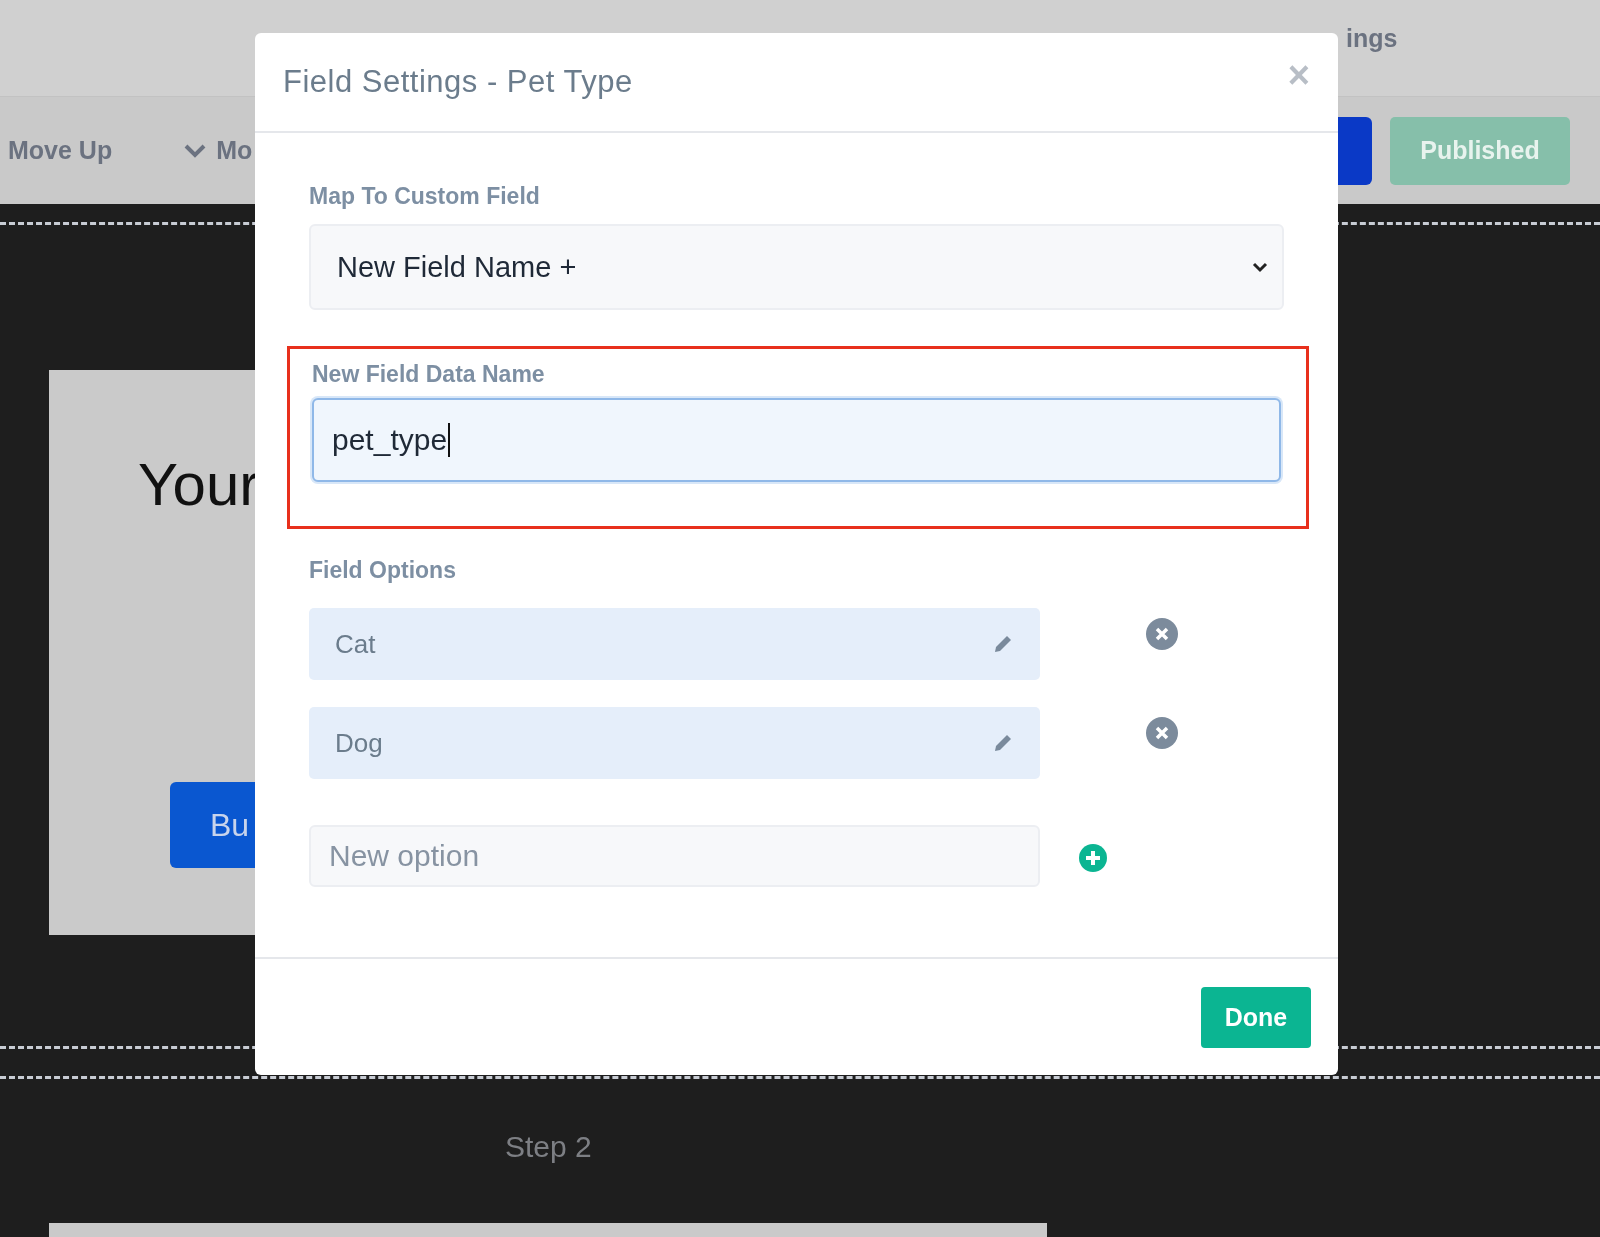 The width and height of the screenshot is (1600, 1237). Describe the element at coordinates (796, 440) in the screenshot. I see `data-name-input: pet_type` at that location.